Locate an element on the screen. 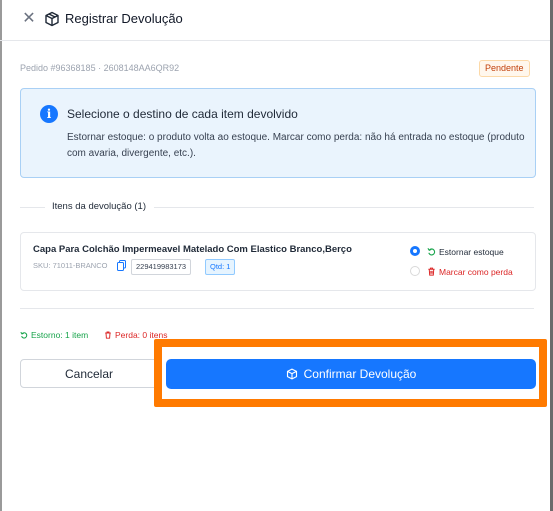  confirm-button-label: Confirmar Devolução is located at coordinates (360, 374).